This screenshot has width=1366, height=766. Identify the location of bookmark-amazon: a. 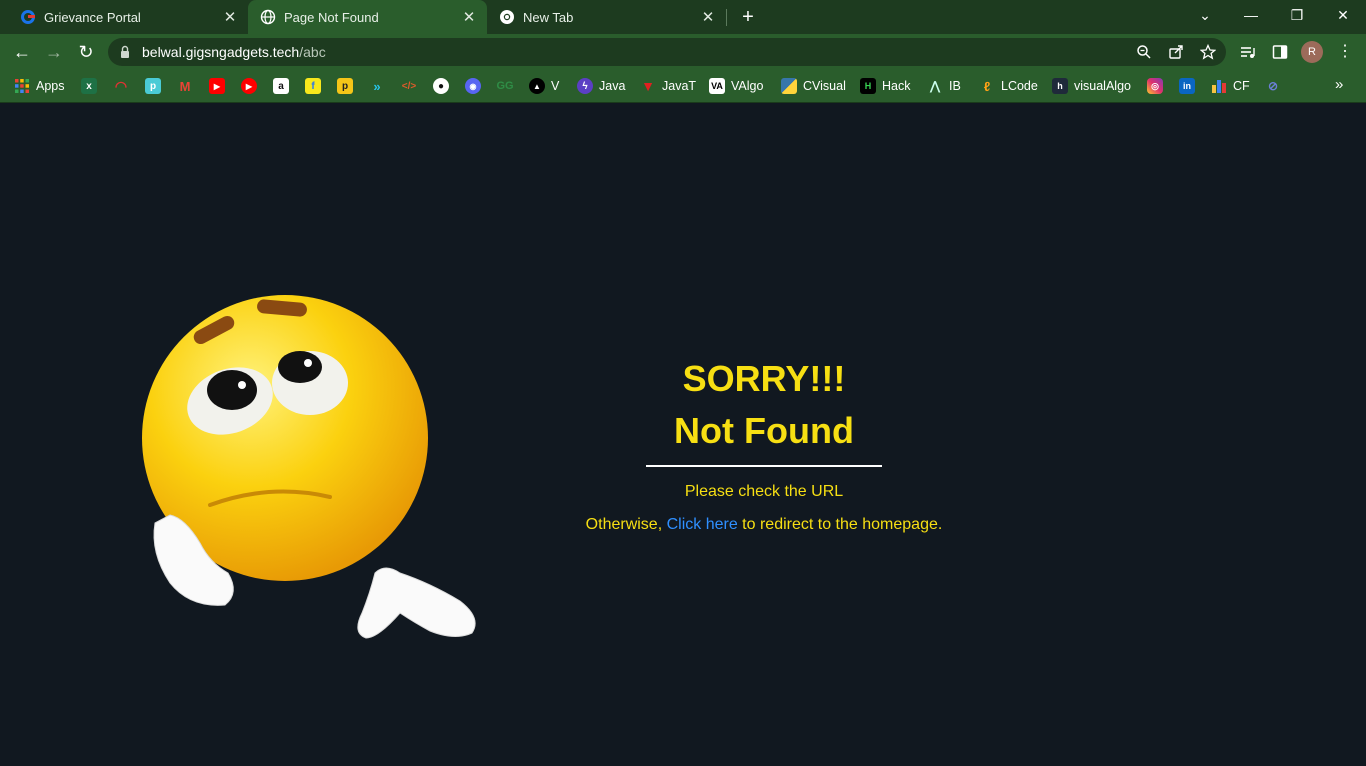
(281, 86).